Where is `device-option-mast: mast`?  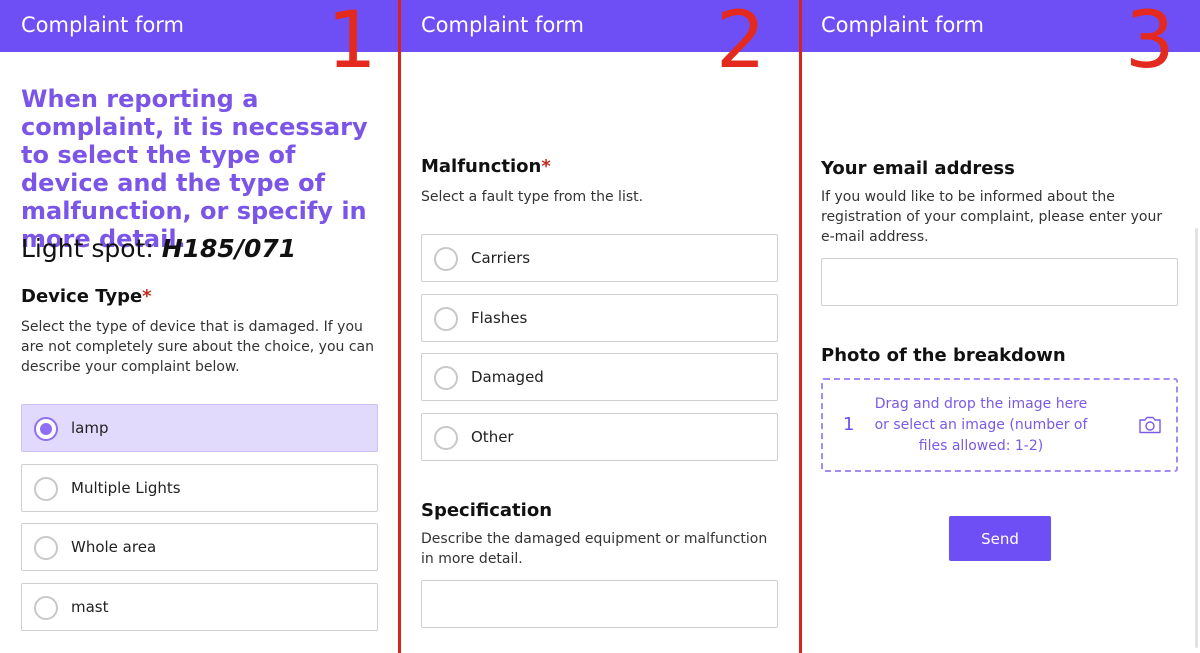
device-option-mast: mast is located at coordinates (199, 607).